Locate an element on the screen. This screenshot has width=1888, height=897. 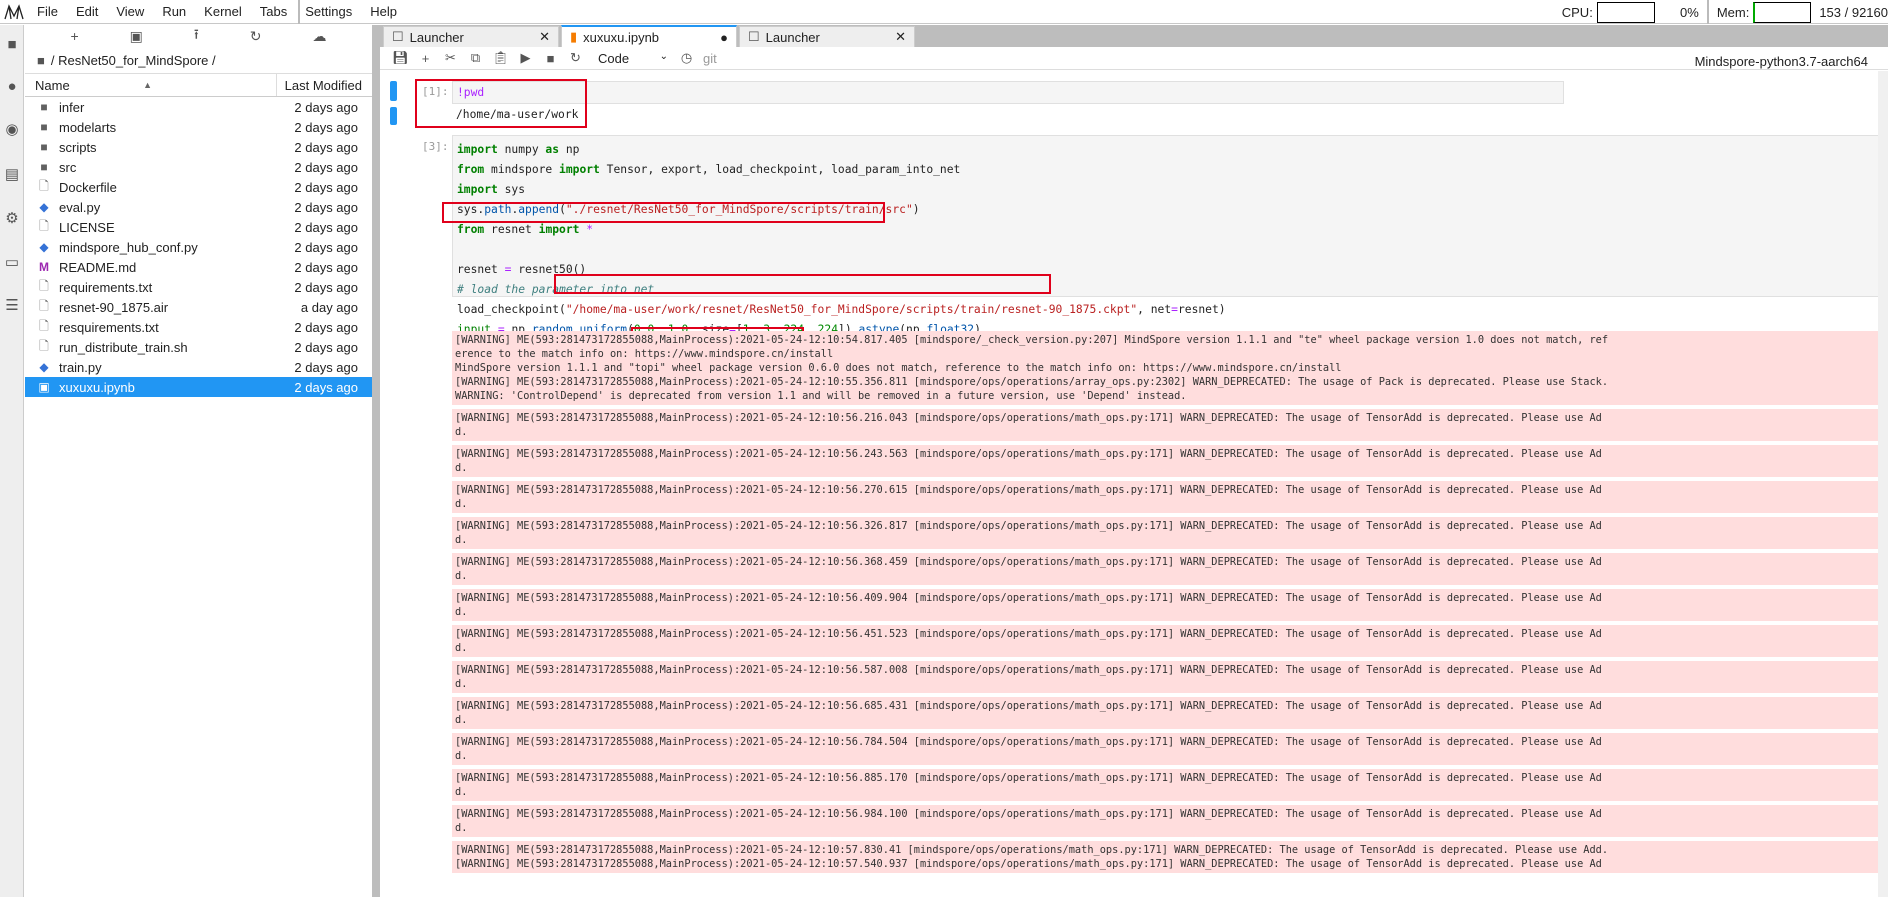
column-last-modified: Last Modified is located at coordinates (324, 85).